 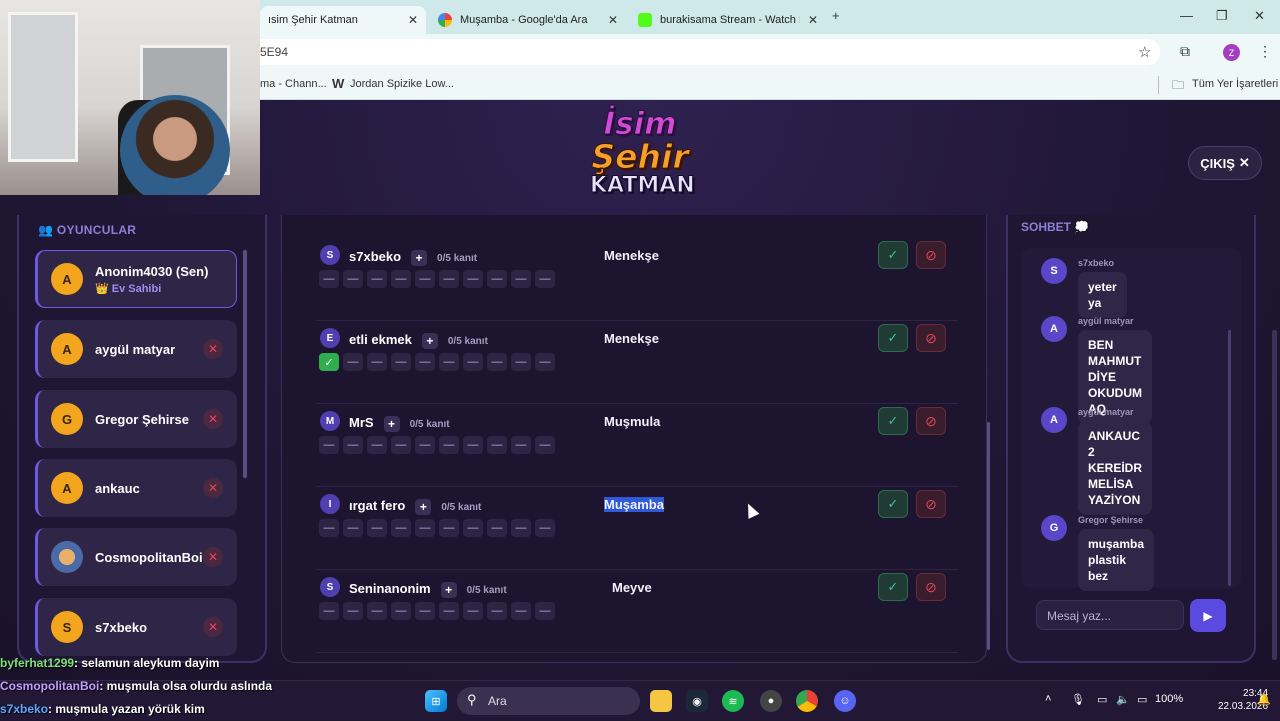 I want to click on maximize-icon: ❐, so click(x=1222, y=16).